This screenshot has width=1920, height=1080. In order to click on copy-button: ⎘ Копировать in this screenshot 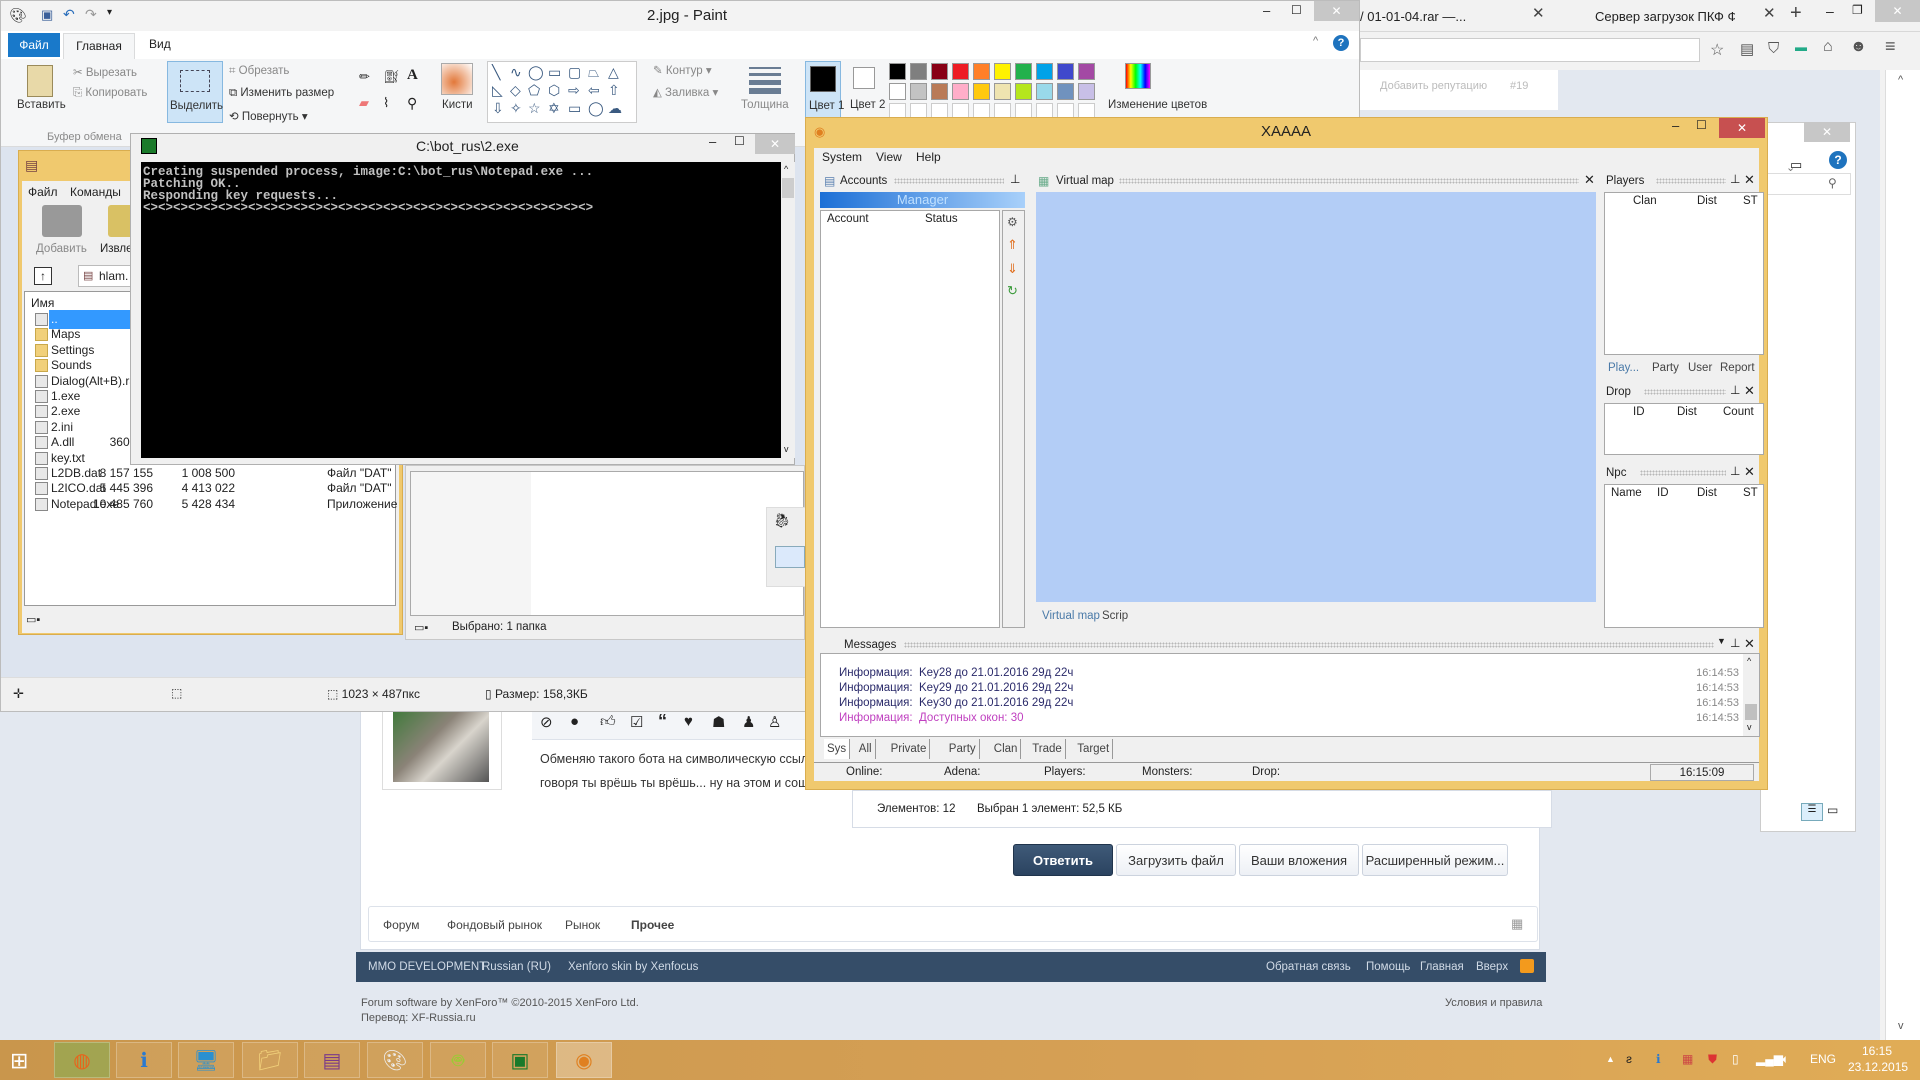, I will do `click(110, 93)`.